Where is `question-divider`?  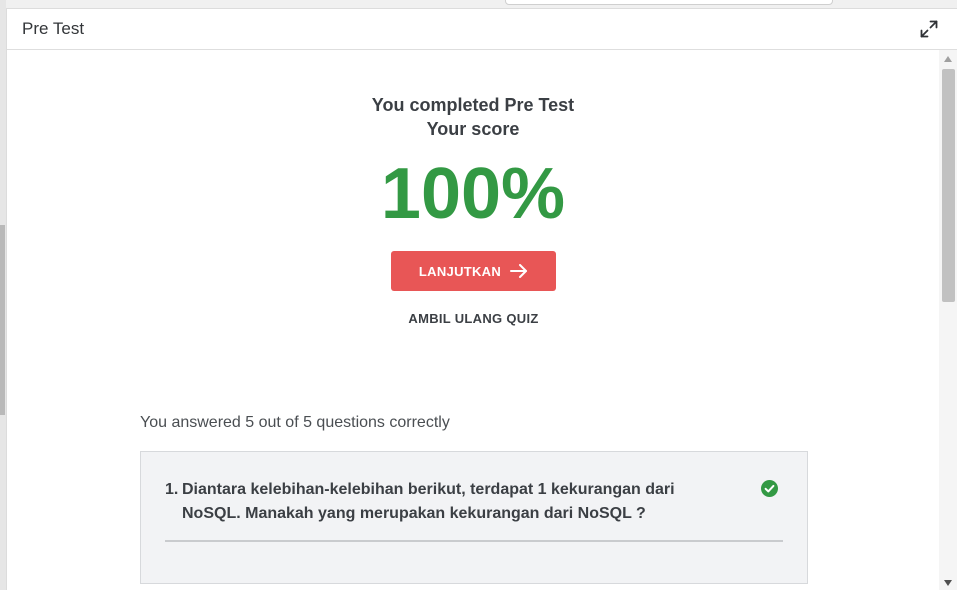
question-divider is located at coordinates (474, 541).